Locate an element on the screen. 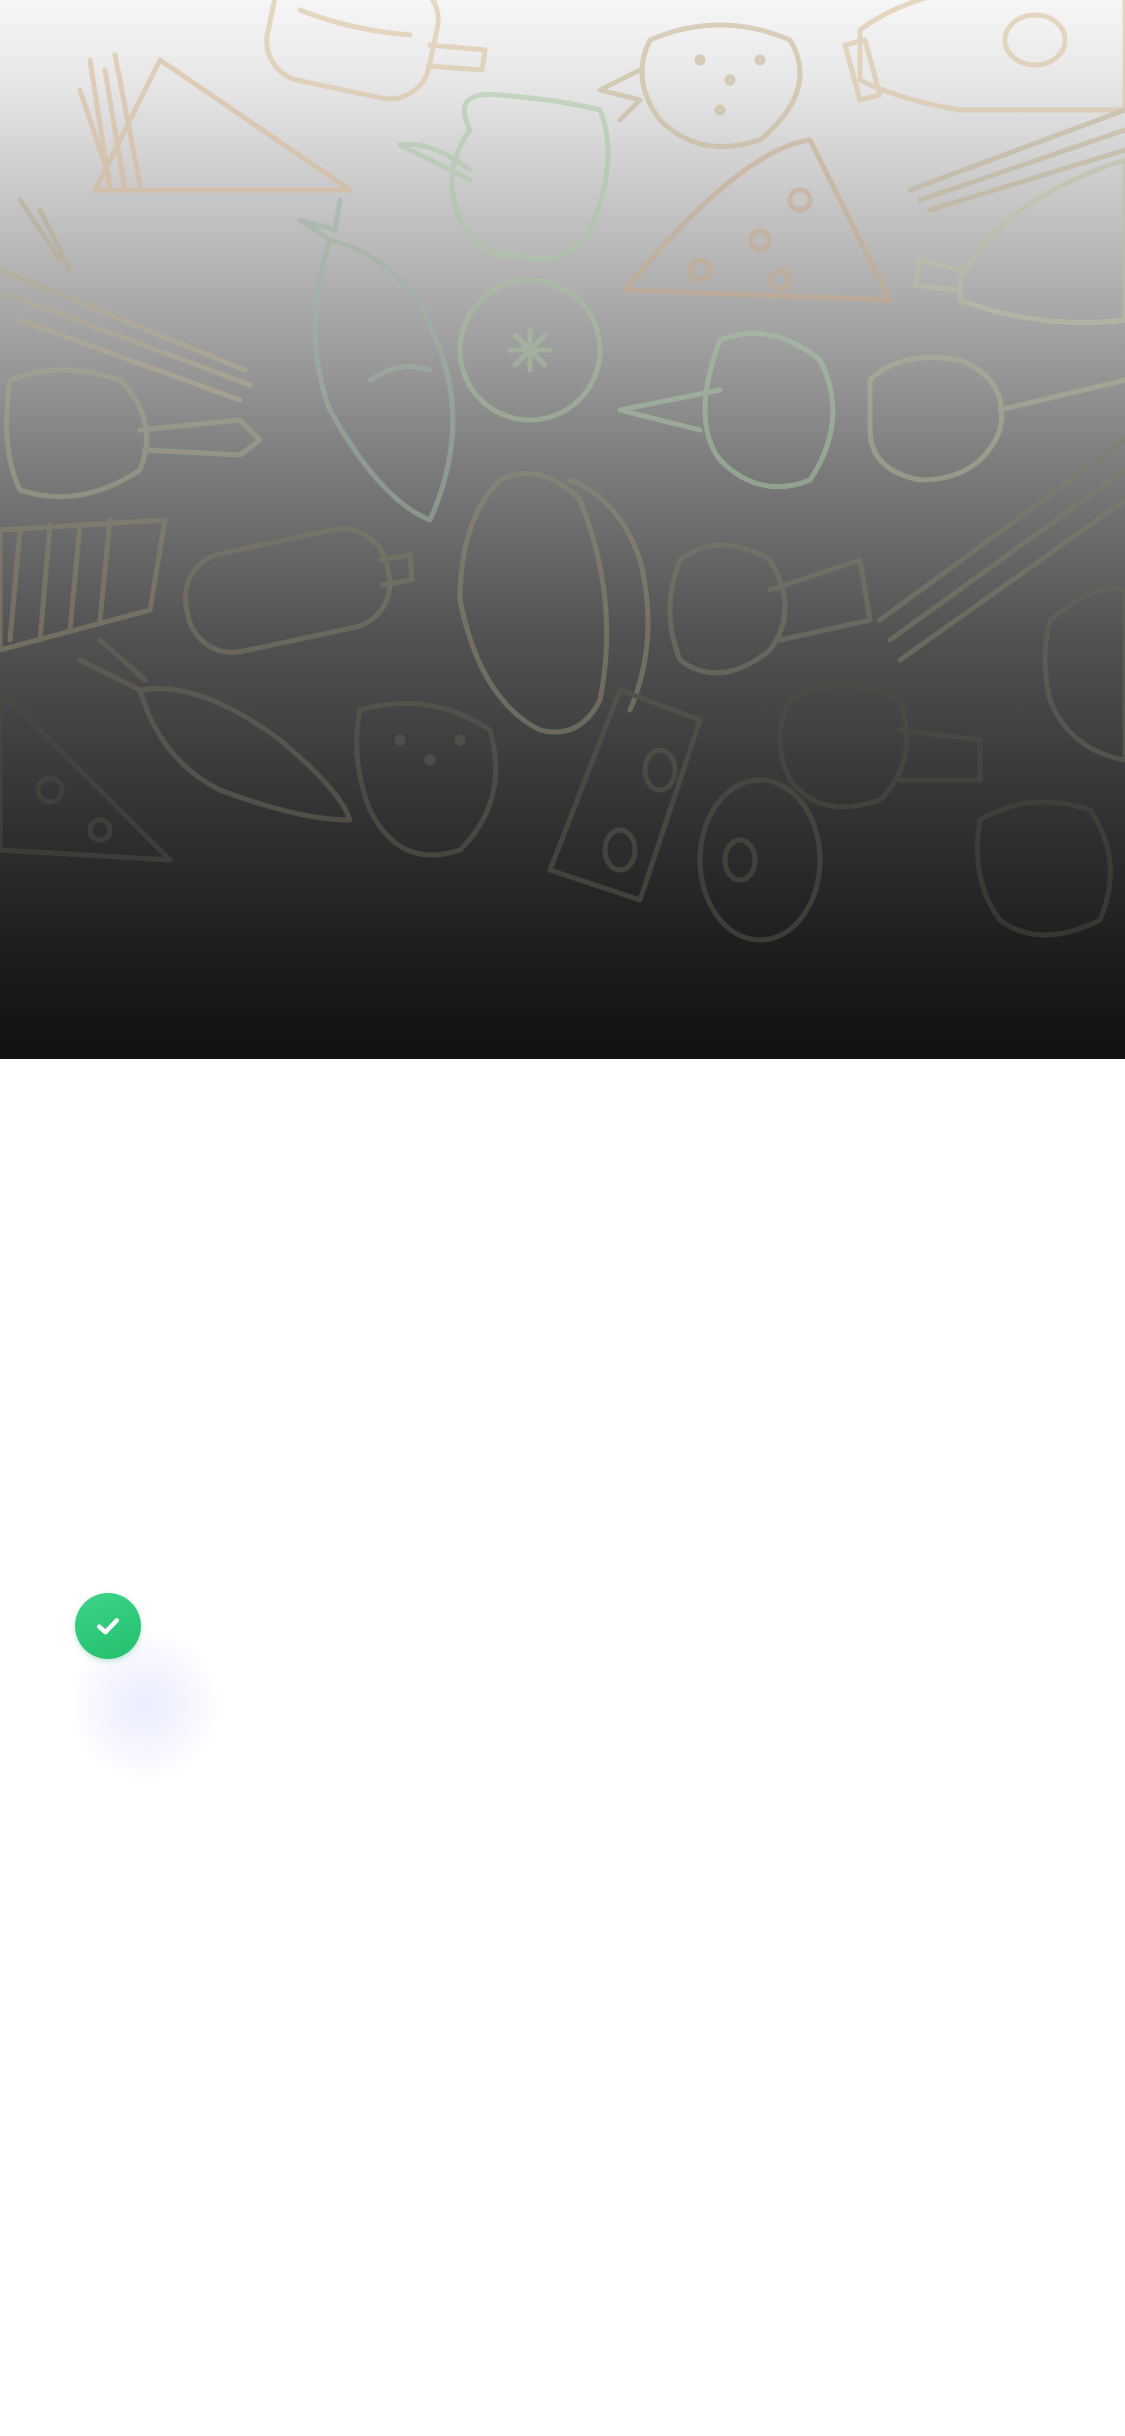 The image size is (1125, 2436). garlic-icon is located at coordinates (726, 410).